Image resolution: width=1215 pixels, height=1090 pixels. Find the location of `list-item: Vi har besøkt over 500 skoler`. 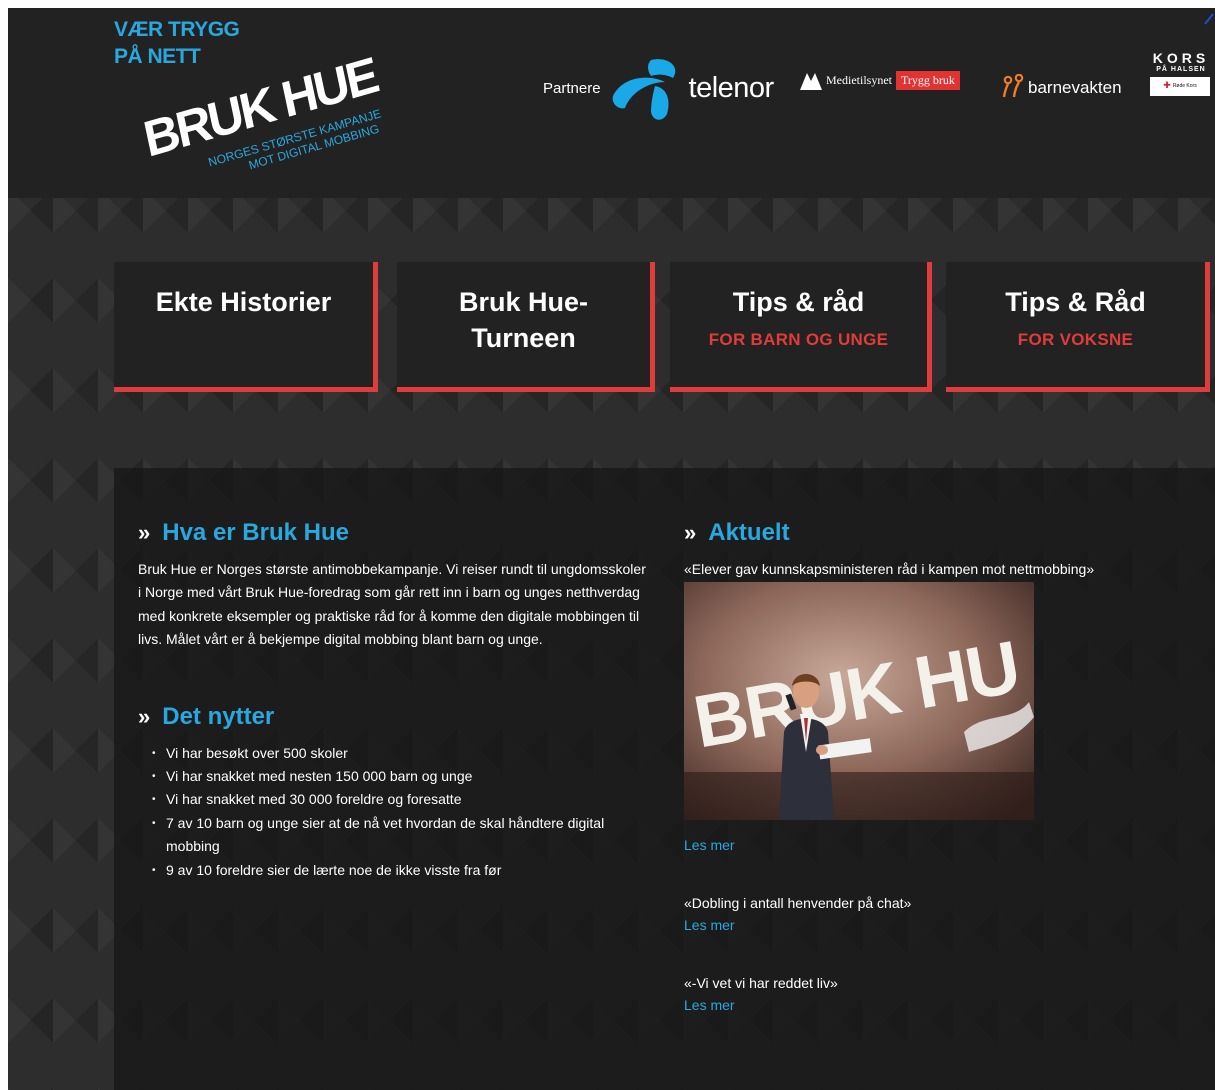

list-item: Vi har besøkt over 500 skoler is located at coordinates (394, 754).